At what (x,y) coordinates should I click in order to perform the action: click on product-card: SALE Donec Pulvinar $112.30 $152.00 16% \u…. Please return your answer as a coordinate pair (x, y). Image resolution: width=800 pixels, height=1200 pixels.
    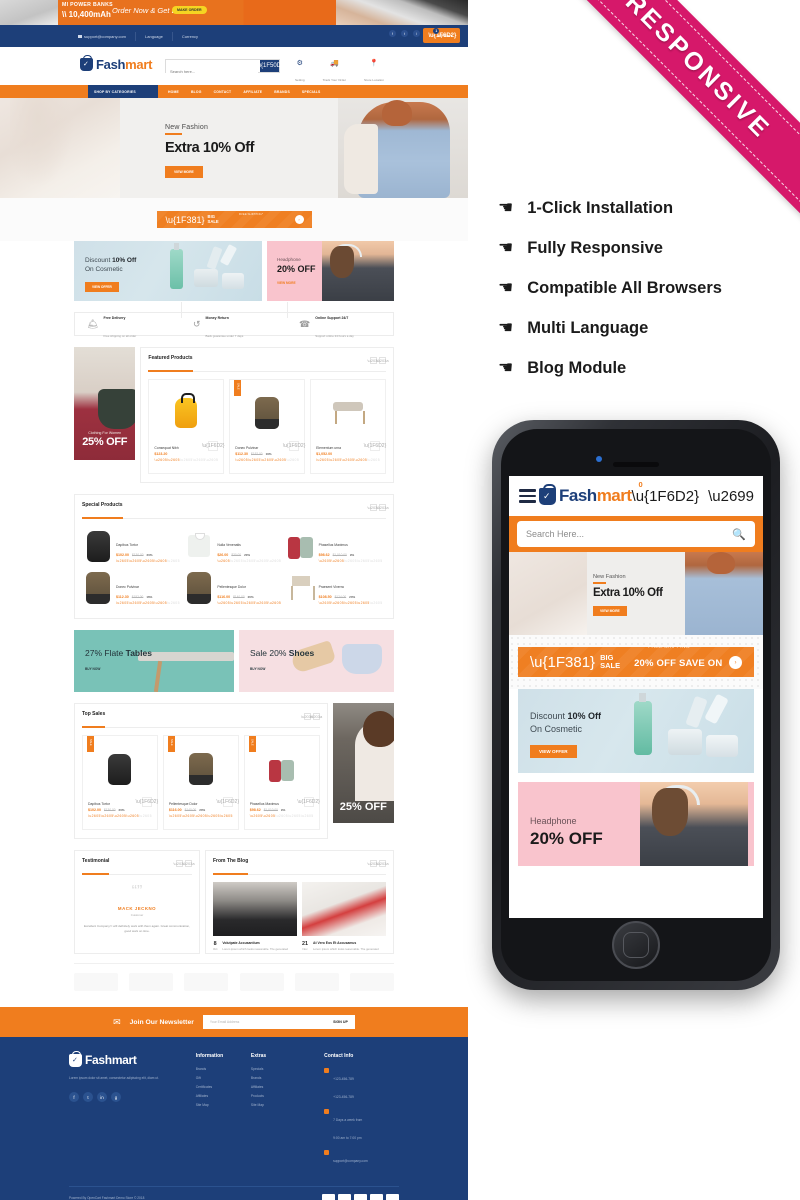
    Looking at the image, I should click on (267, 426).